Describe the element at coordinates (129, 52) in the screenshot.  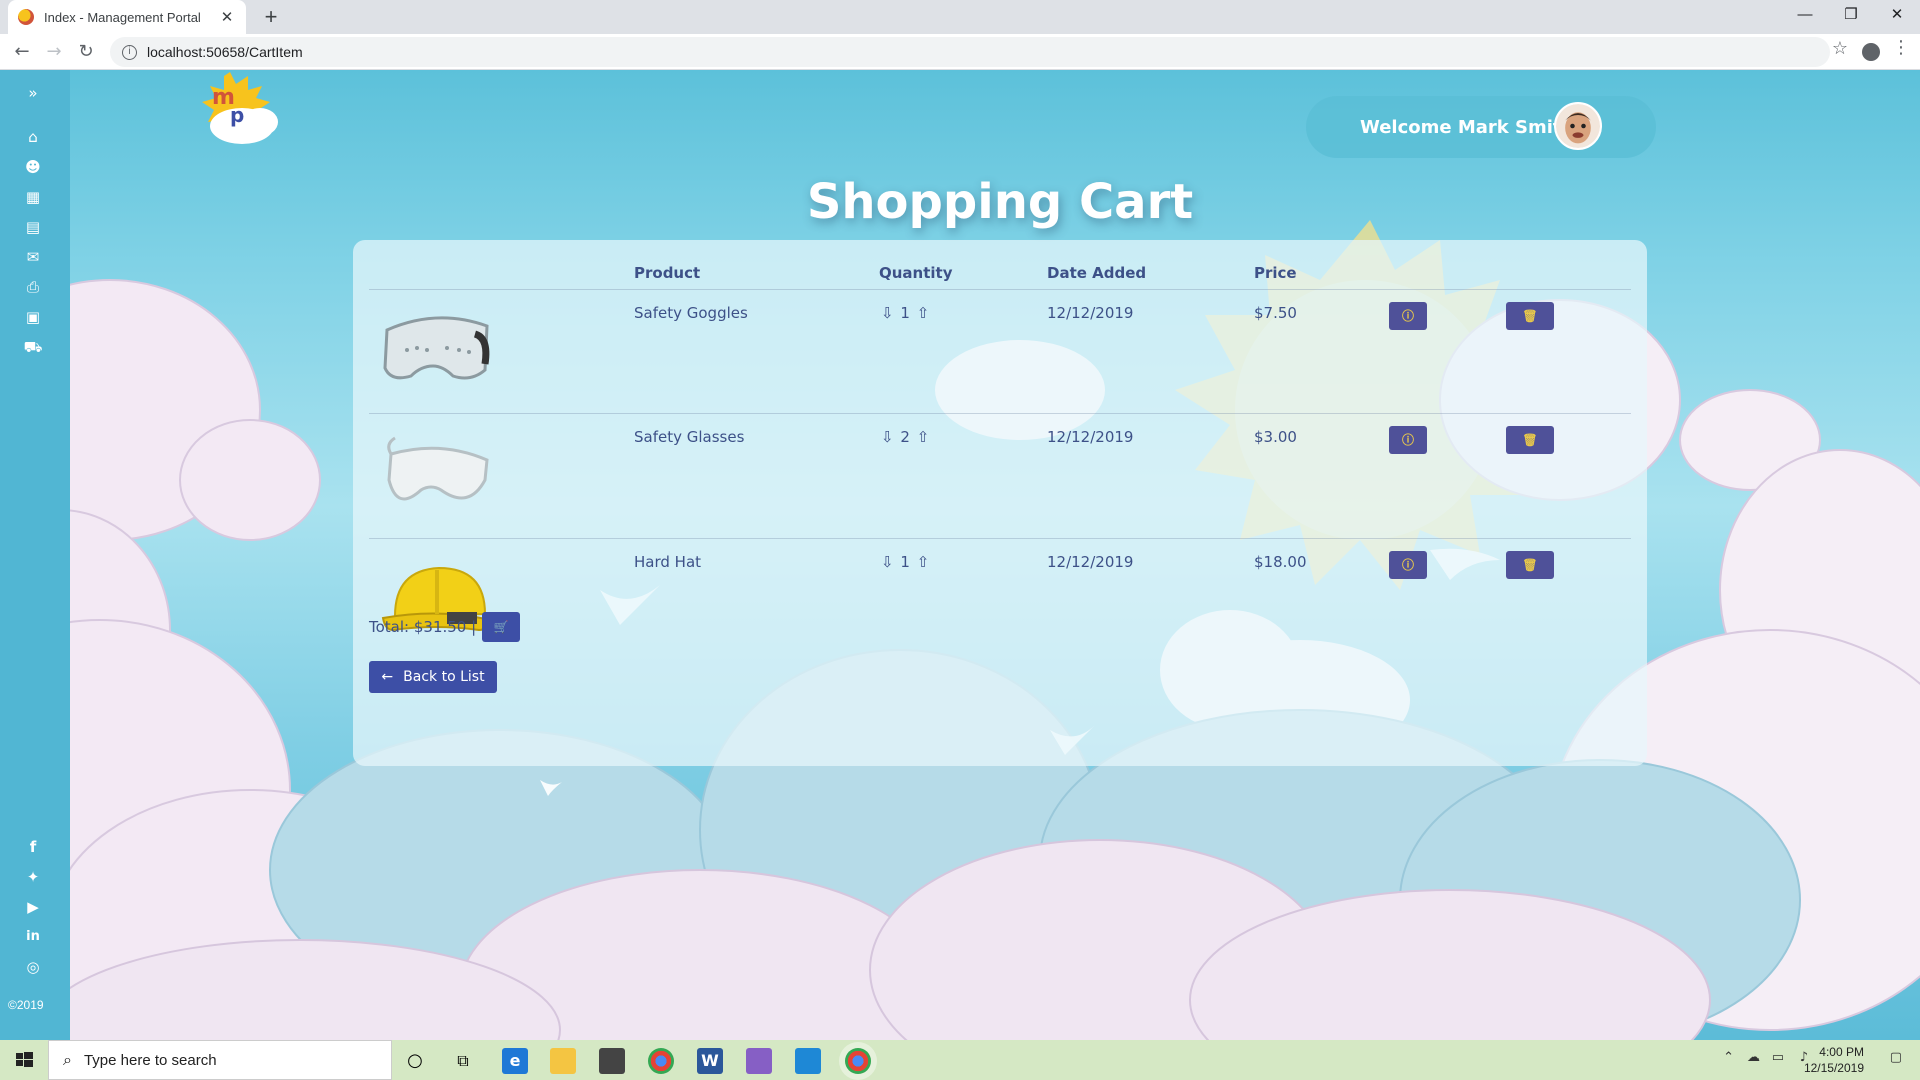
I see `site-info-icon: i` at that location.